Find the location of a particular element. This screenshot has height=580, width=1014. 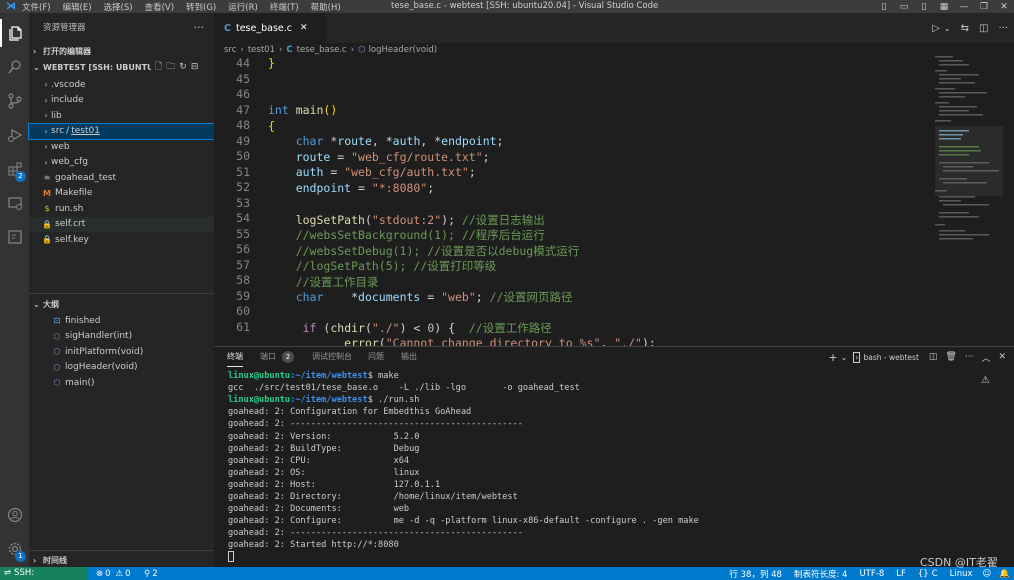

tab-ports: 端口 2 is located at coordinates (277, 357).